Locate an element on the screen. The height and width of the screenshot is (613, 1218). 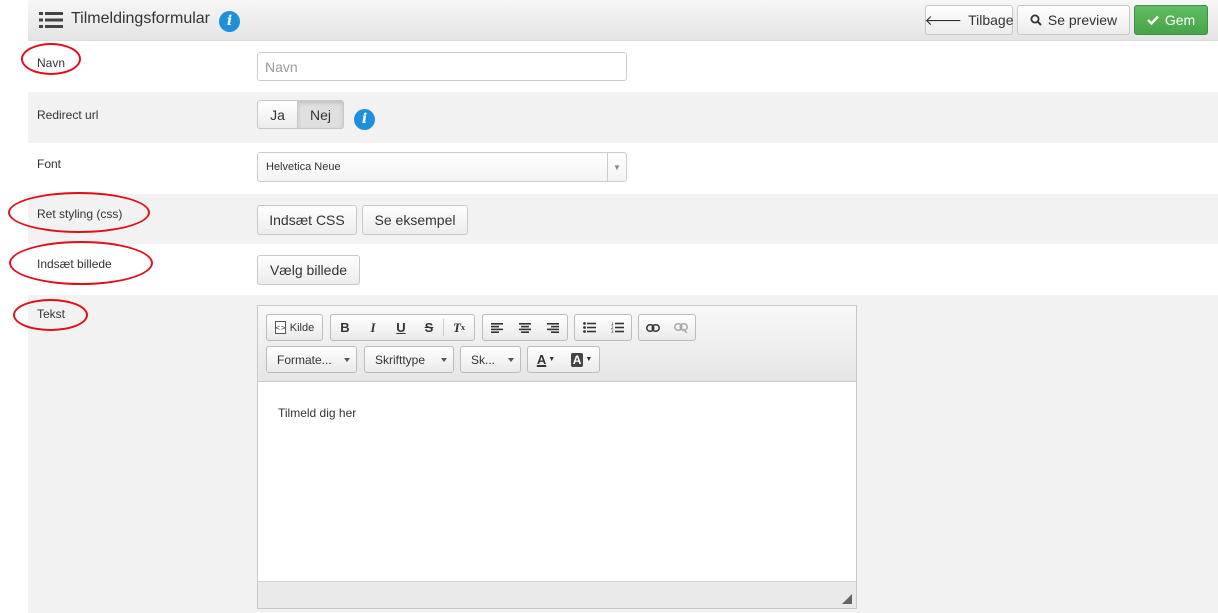
align-center-icon is located at coordinates (525, 327).